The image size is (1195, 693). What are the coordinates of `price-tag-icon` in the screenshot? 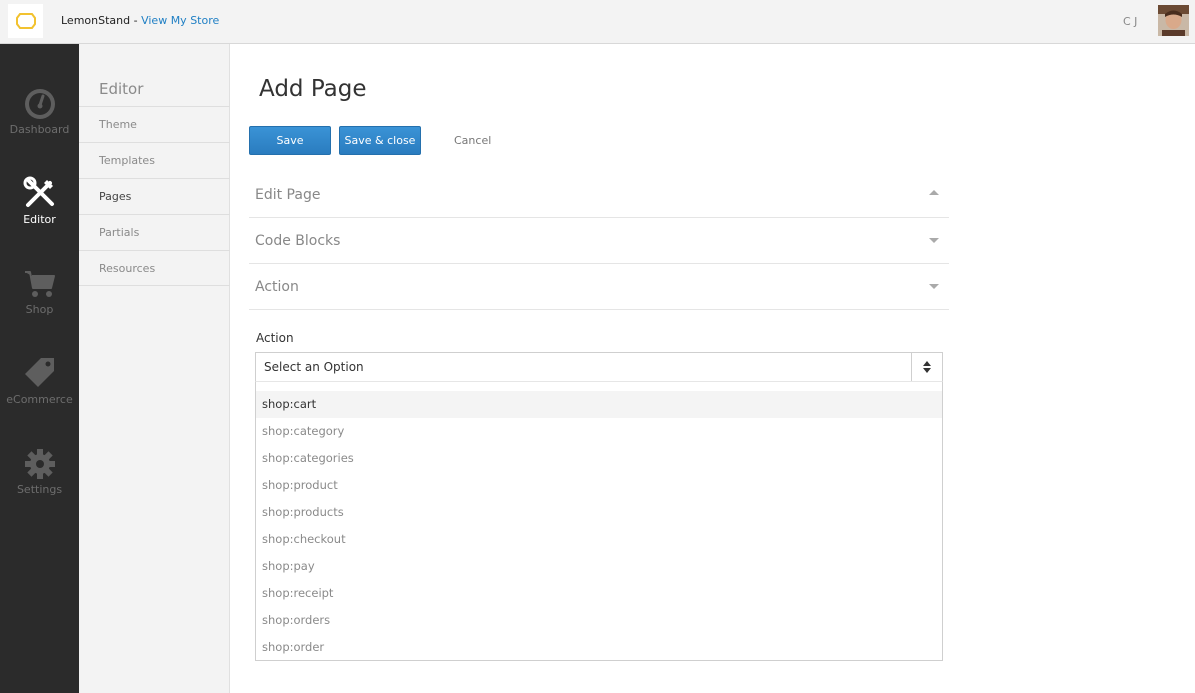 It's located at (39, 370).